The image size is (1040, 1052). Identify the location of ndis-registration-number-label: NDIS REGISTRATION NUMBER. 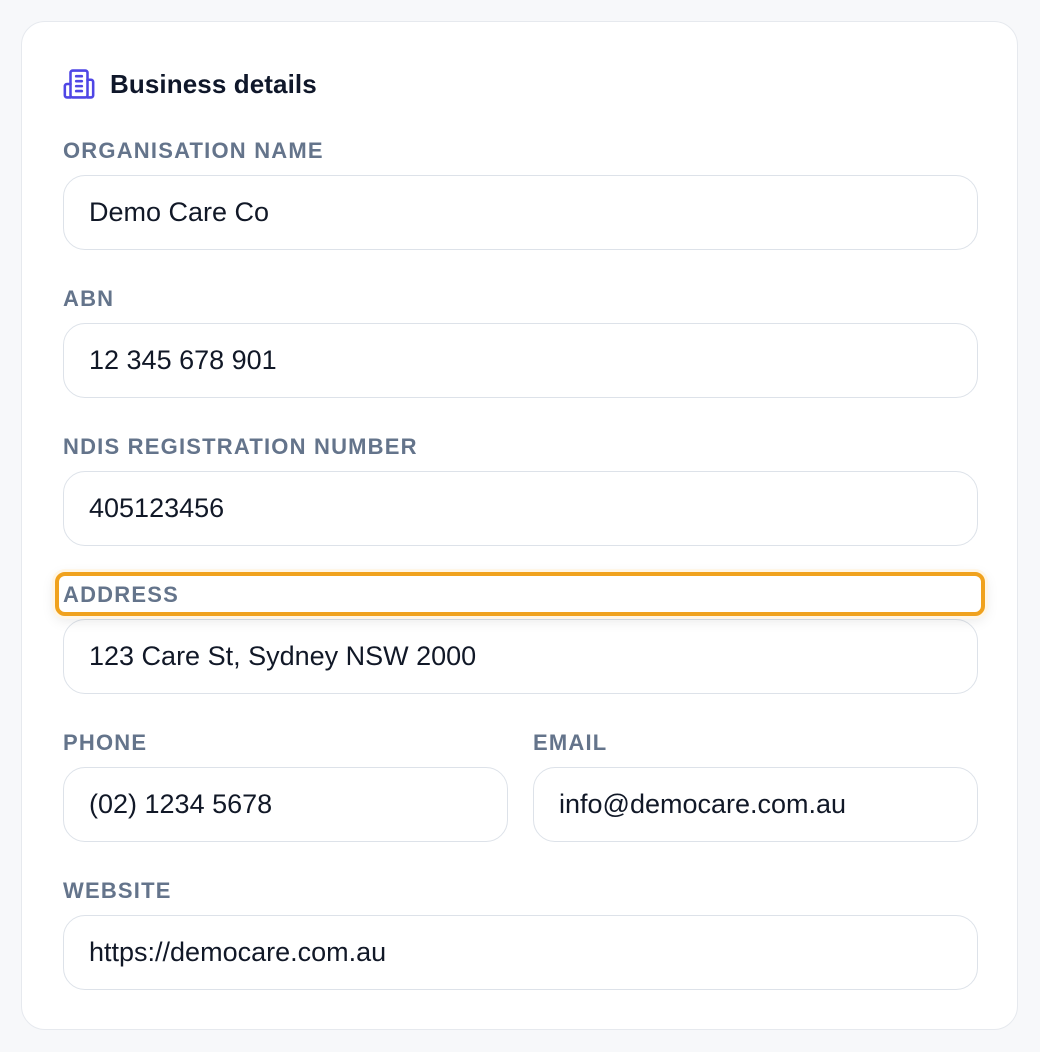
(240, 446).